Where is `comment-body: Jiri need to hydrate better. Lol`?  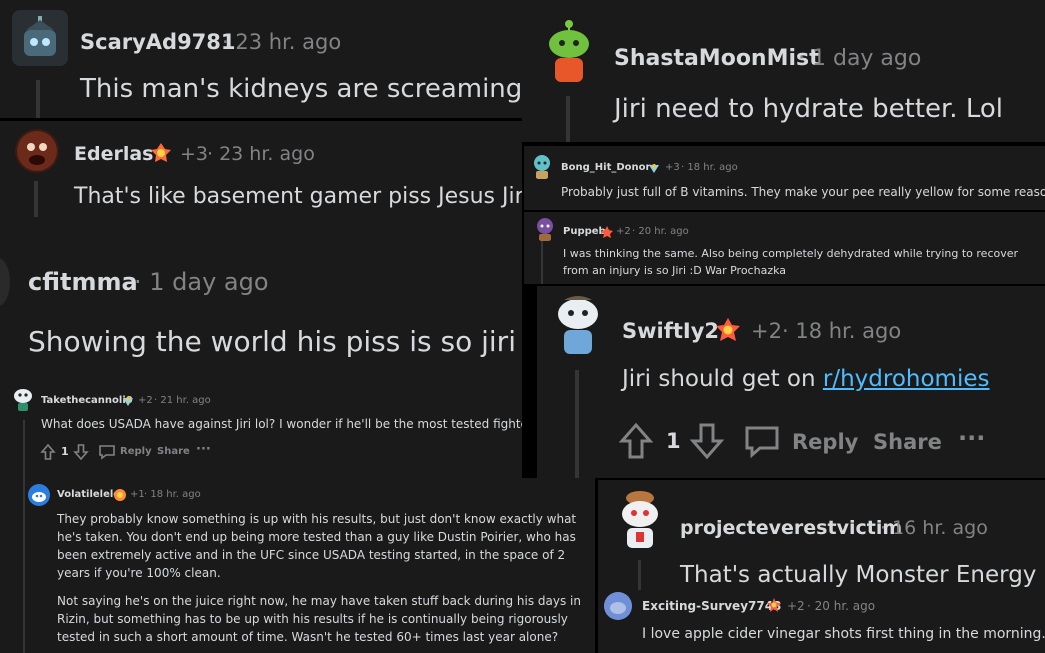 comment-body: Jiri need to hydrate better. Lol is located at coordinates (808, 109).